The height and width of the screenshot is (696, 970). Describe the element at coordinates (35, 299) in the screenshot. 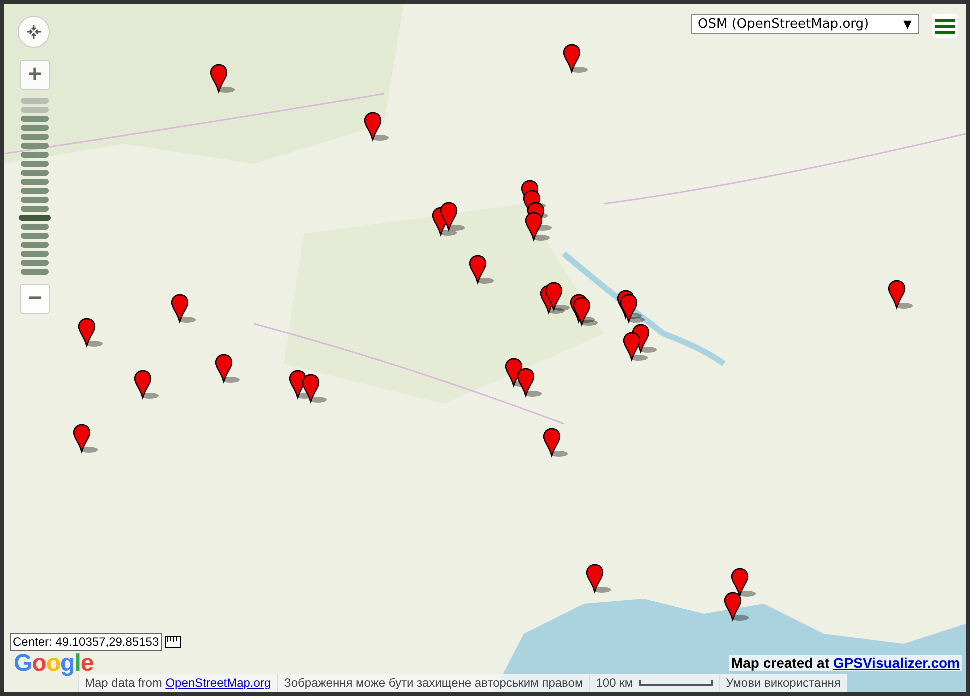

I see `zoom-out-button: −` at that location.